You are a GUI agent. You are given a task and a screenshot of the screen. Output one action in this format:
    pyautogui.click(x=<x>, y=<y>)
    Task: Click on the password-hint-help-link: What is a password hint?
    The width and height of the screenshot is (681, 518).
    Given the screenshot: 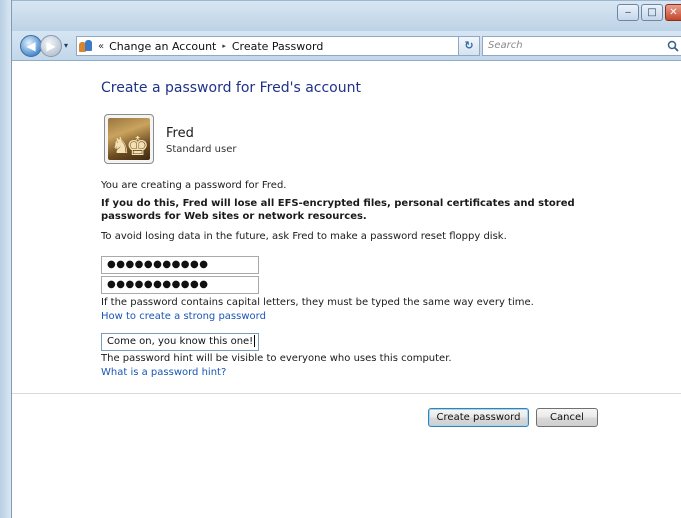 What is the action you would take?
    pyautogui.click(x=163, y=372)
    